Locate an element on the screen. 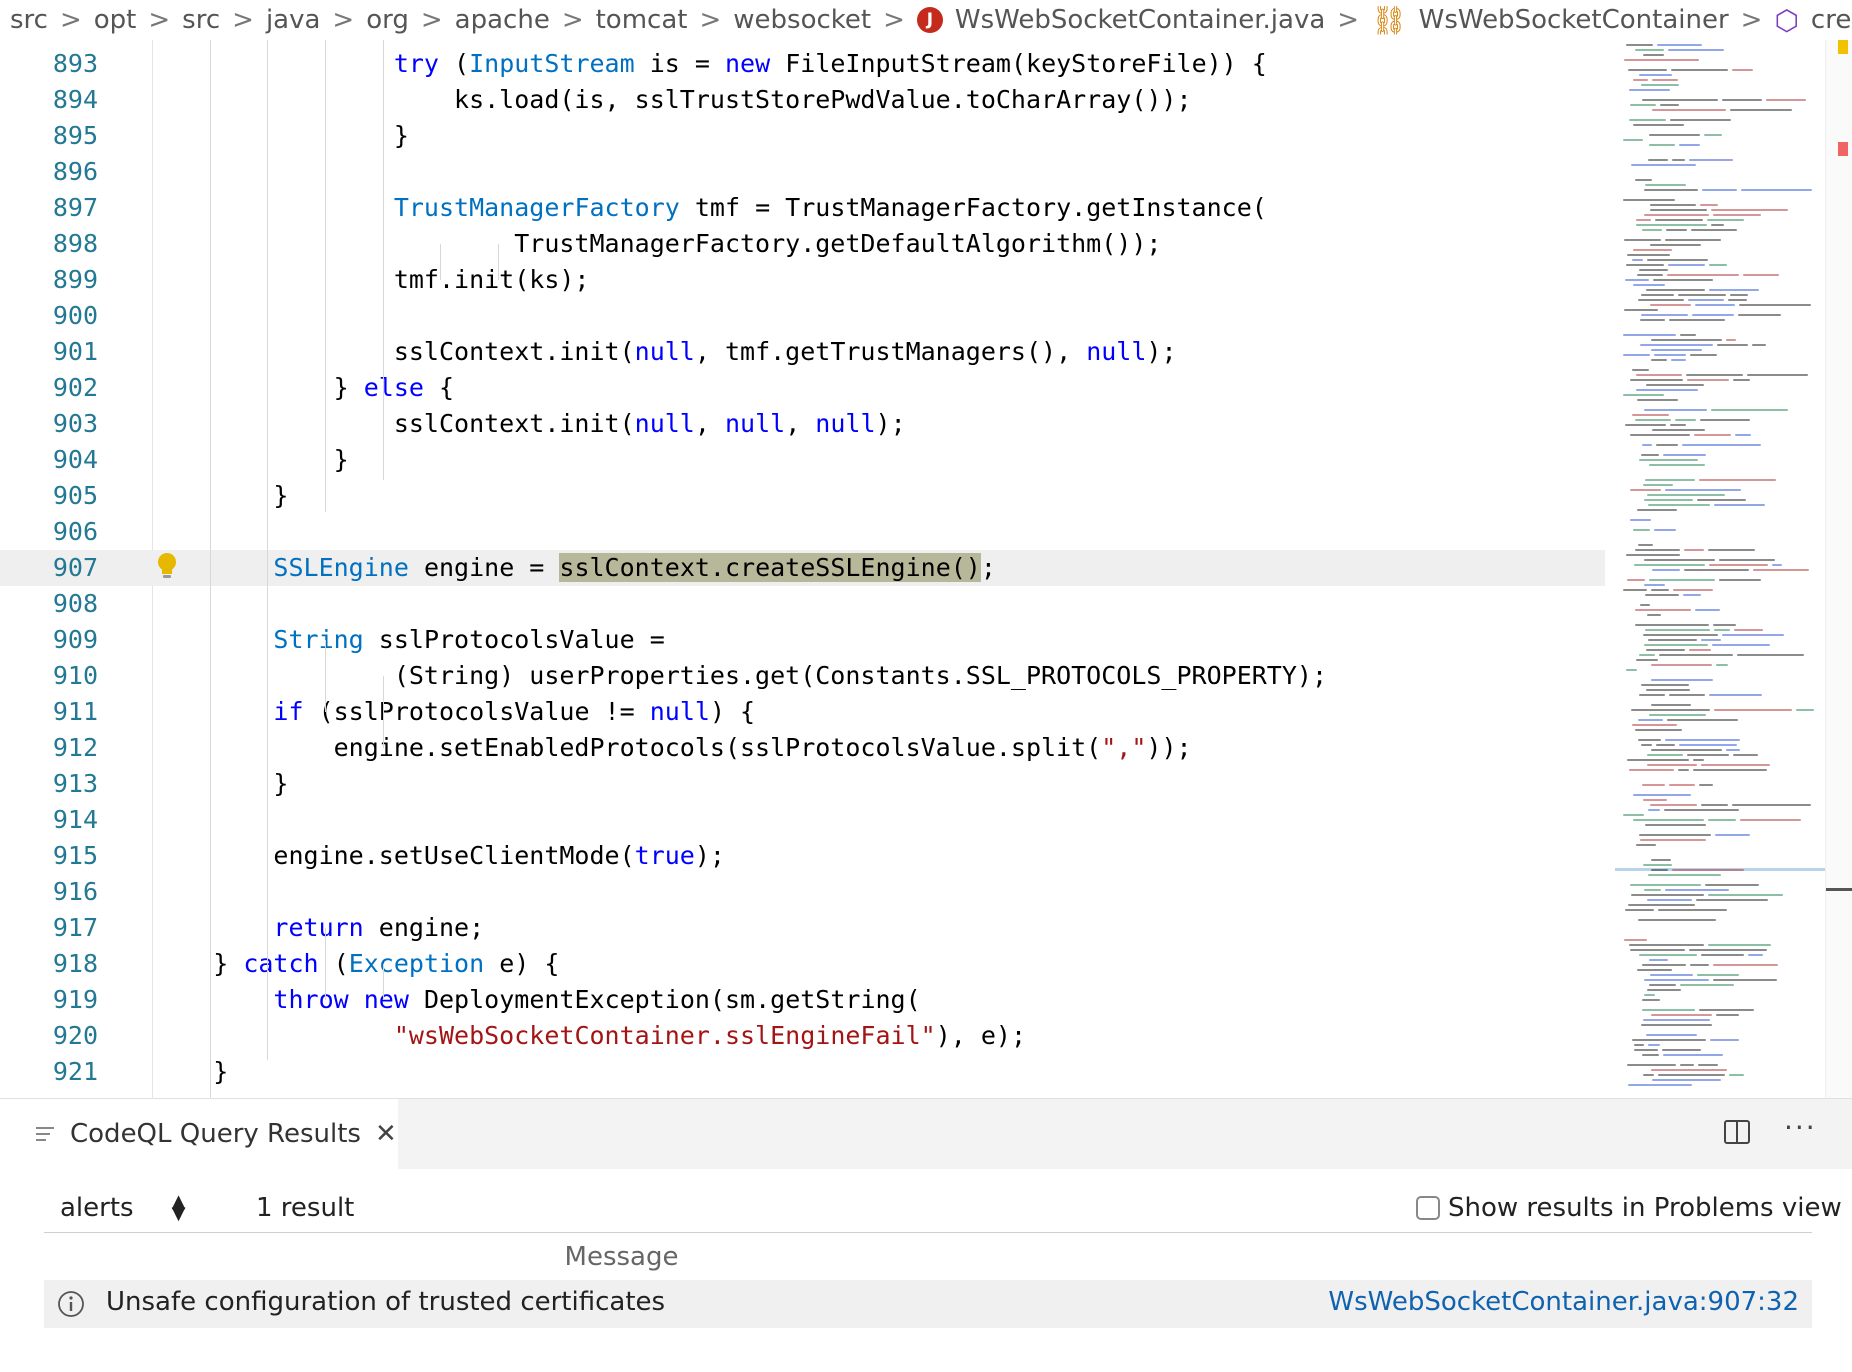 This screenshot has height=1372, width=1852. result-set-select: alerts ▲ ▼ is located at coordinates (122, 1208).